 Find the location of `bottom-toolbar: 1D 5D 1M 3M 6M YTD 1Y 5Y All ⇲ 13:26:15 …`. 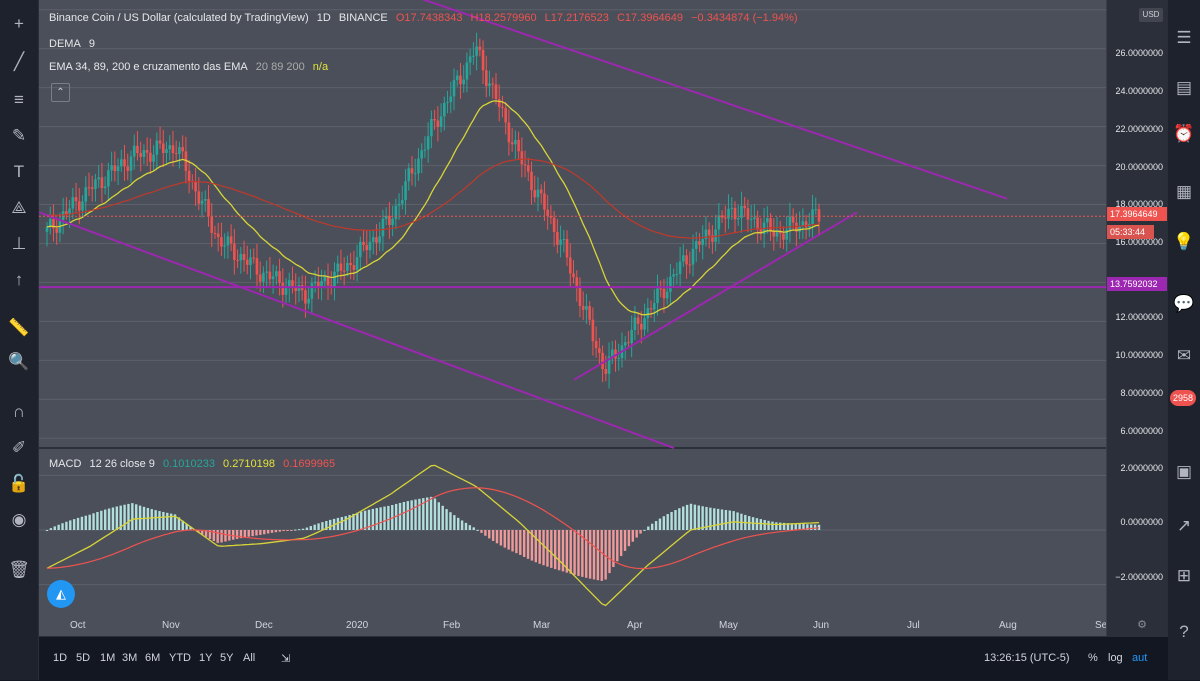

bottom-toolbar: 1D 5D 1M 3M 6M YTD 1Y 5Y All ⇲ 13:26:15 … is located at coordinates (603, 658).